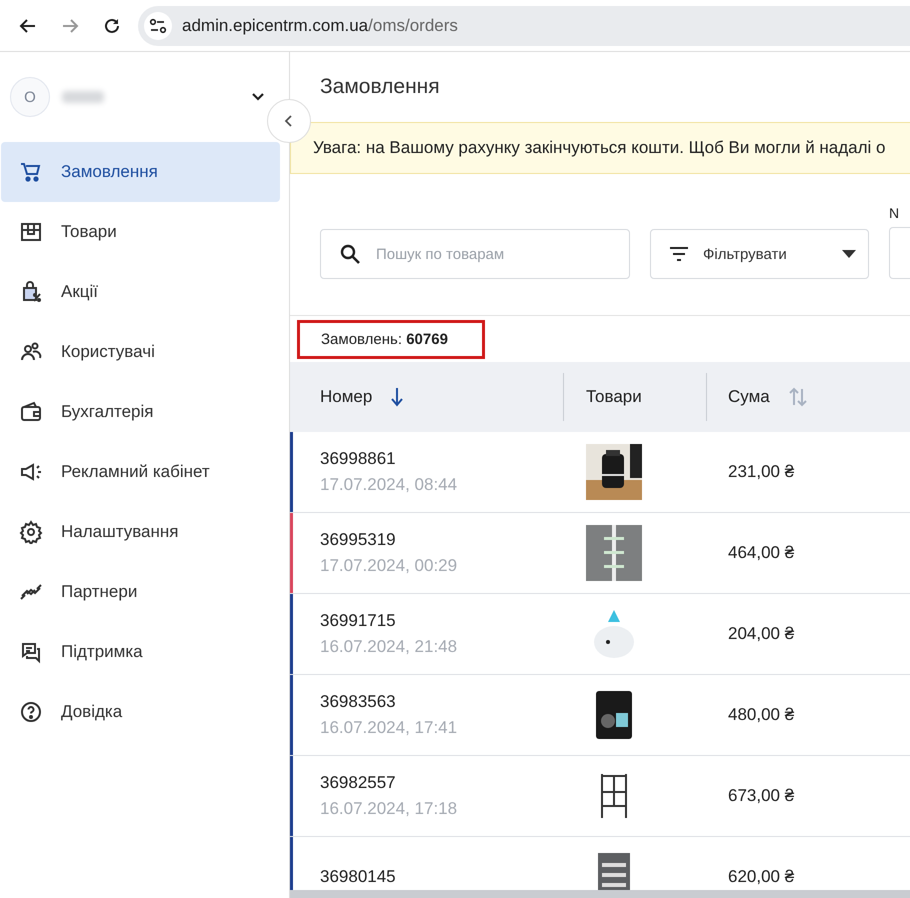 This screenshot has height=898, width=910. What do you see at coordinates (140, 652) in the screenshot?
I see `sidebar-item: Підтримка` at bounding box center [140, 652].